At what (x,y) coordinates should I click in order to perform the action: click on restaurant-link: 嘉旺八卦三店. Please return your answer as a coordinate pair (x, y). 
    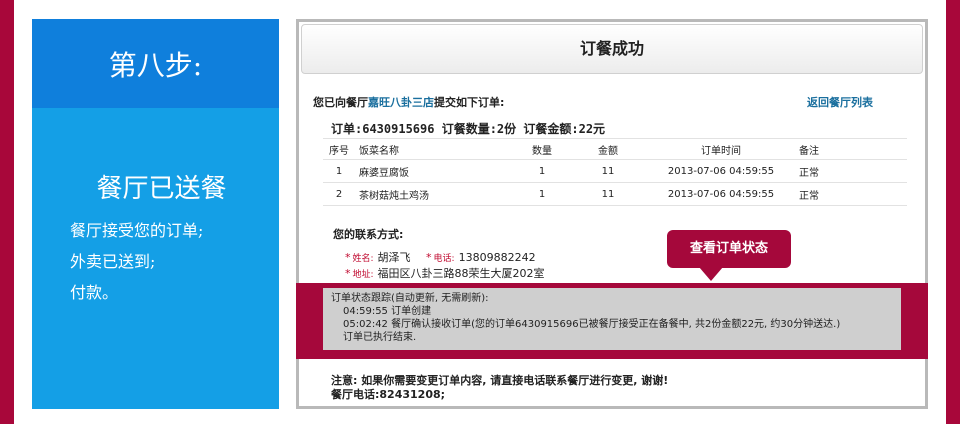
    Looking at the image, I should click on (401, 102).